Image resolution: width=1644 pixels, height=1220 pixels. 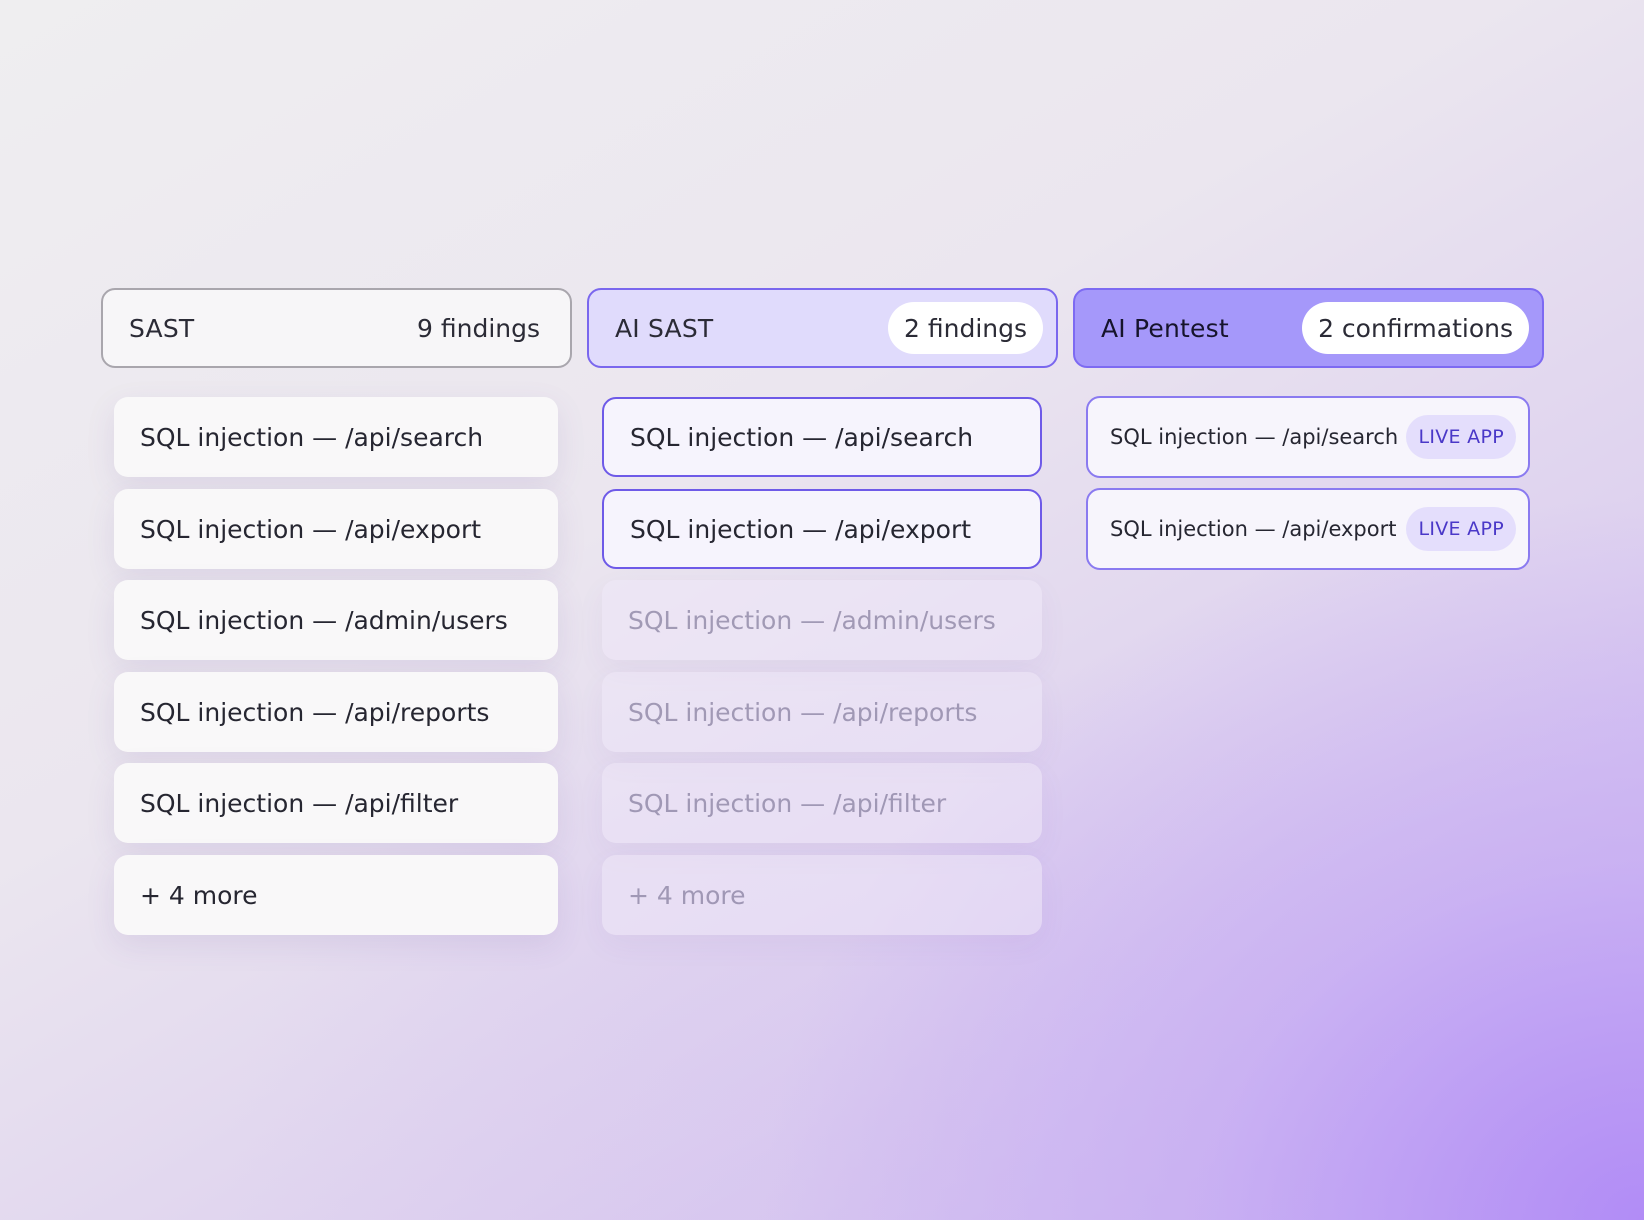 What do you see at coordinates (1254, 437) in the screenshot?
I see `pentest-confirmation-label: SQL injection — /api/search` at bounding box center [1254, 437].